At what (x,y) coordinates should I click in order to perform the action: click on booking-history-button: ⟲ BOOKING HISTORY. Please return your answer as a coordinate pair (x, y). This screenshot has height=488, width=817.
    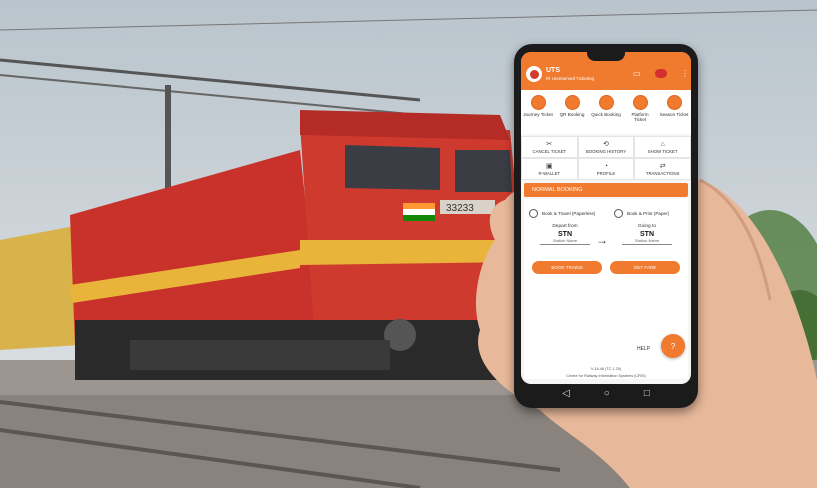
    Looking at the image, I should click on (606, 147).